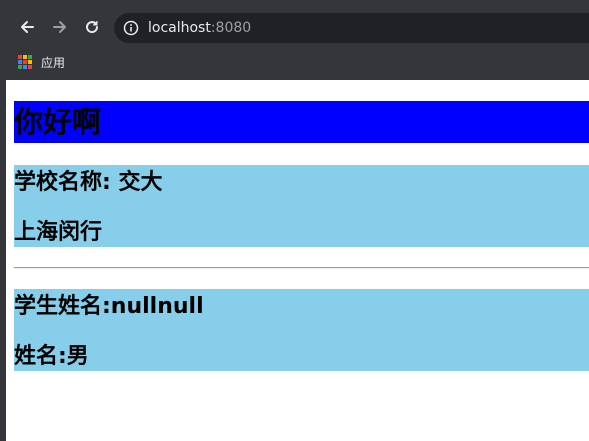 This screenshot has height=441, width=589. I want to click on heading-banner: 你好啊, so click(301, 122).